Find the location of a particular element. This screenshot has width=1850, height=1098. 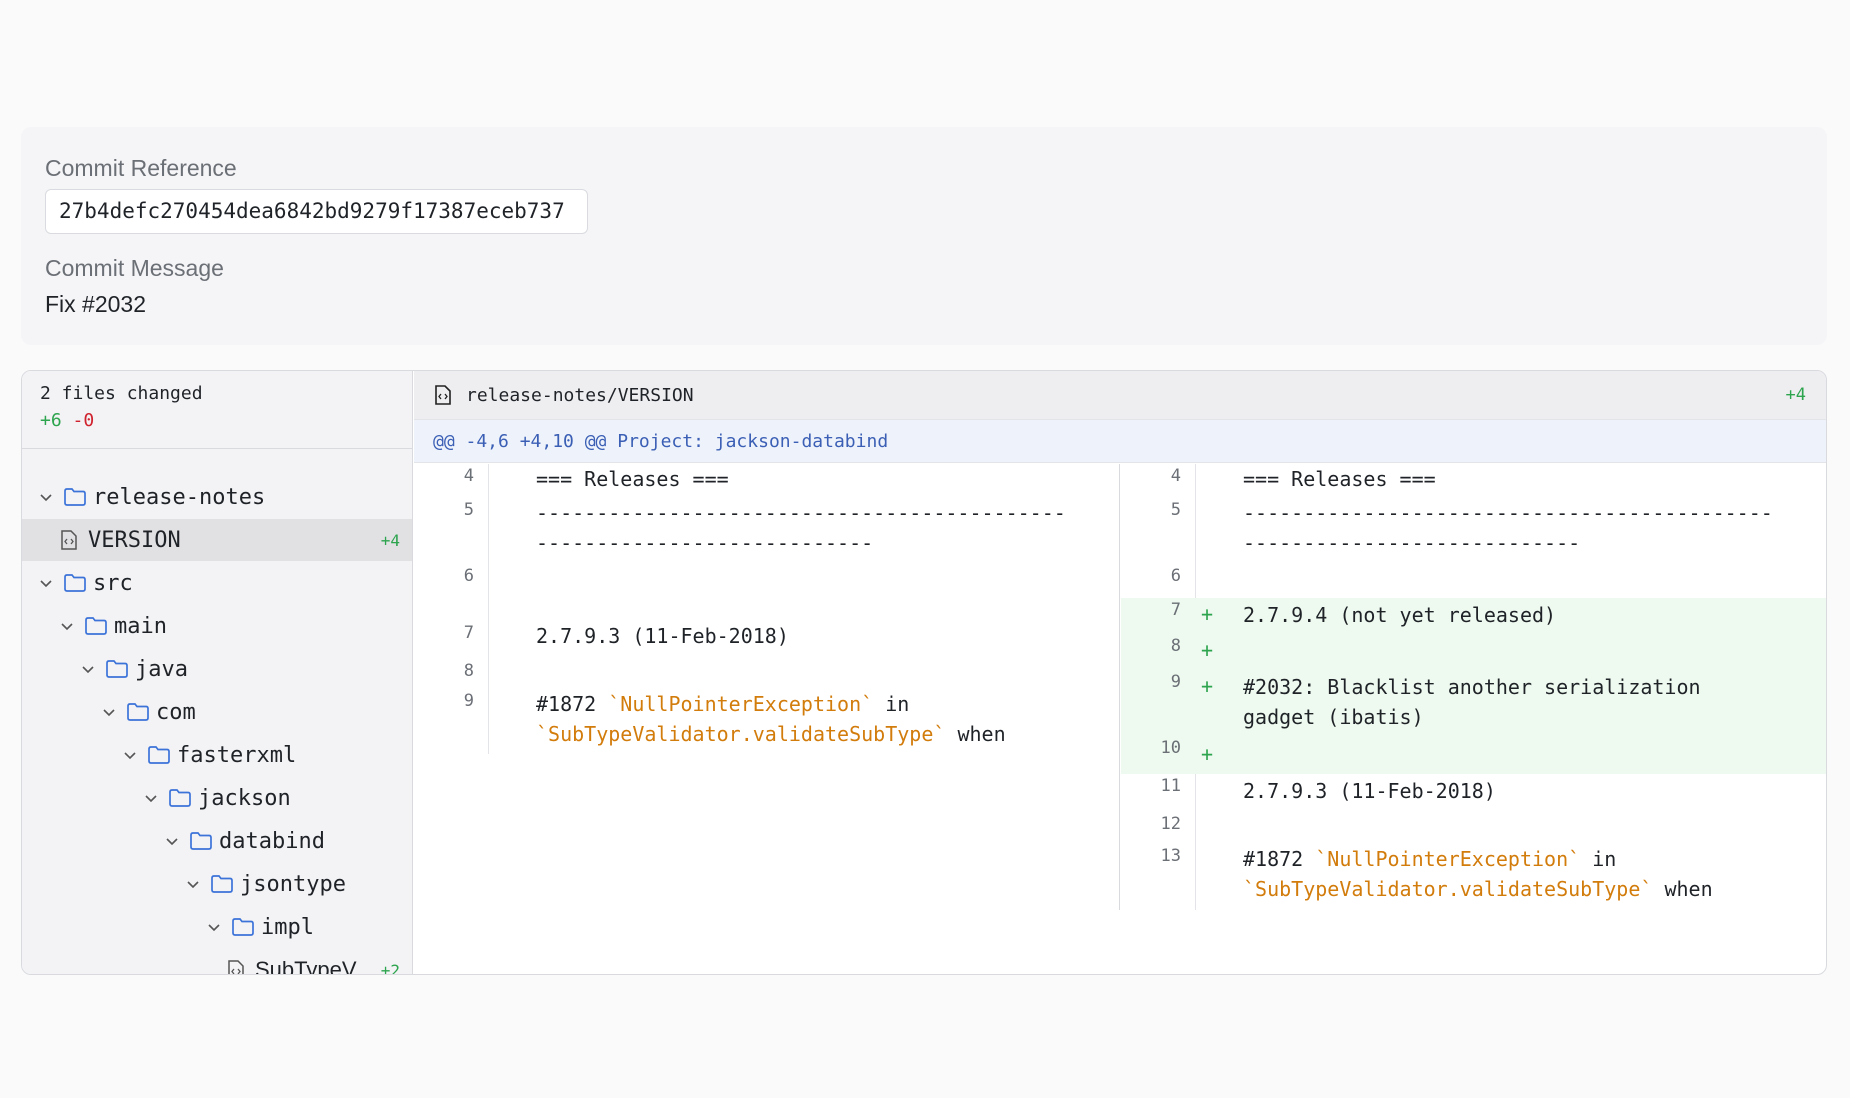

diff-line: 11 2.7.9.3 (11-Feb-2018) is located at coordinates (1473, 791).